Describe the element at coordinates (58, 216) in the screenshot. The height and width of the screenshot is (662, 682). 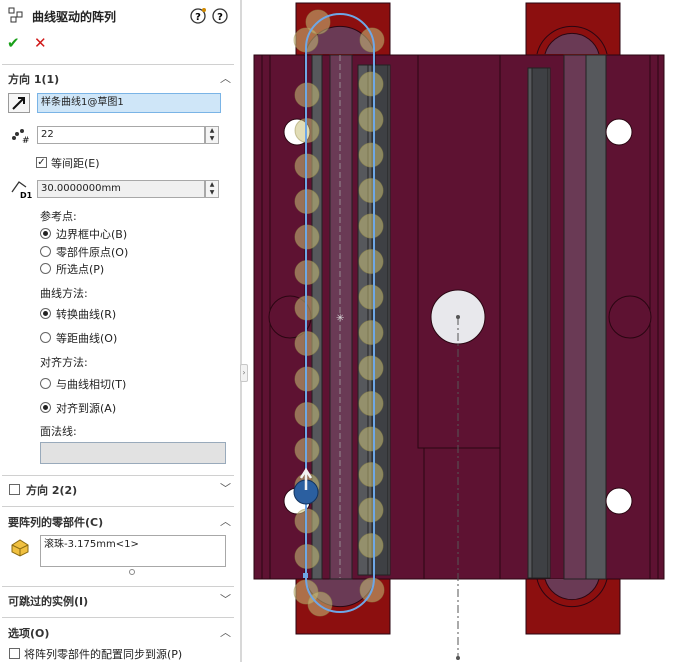
I see `reference-point-label: 参考点:` at that location.